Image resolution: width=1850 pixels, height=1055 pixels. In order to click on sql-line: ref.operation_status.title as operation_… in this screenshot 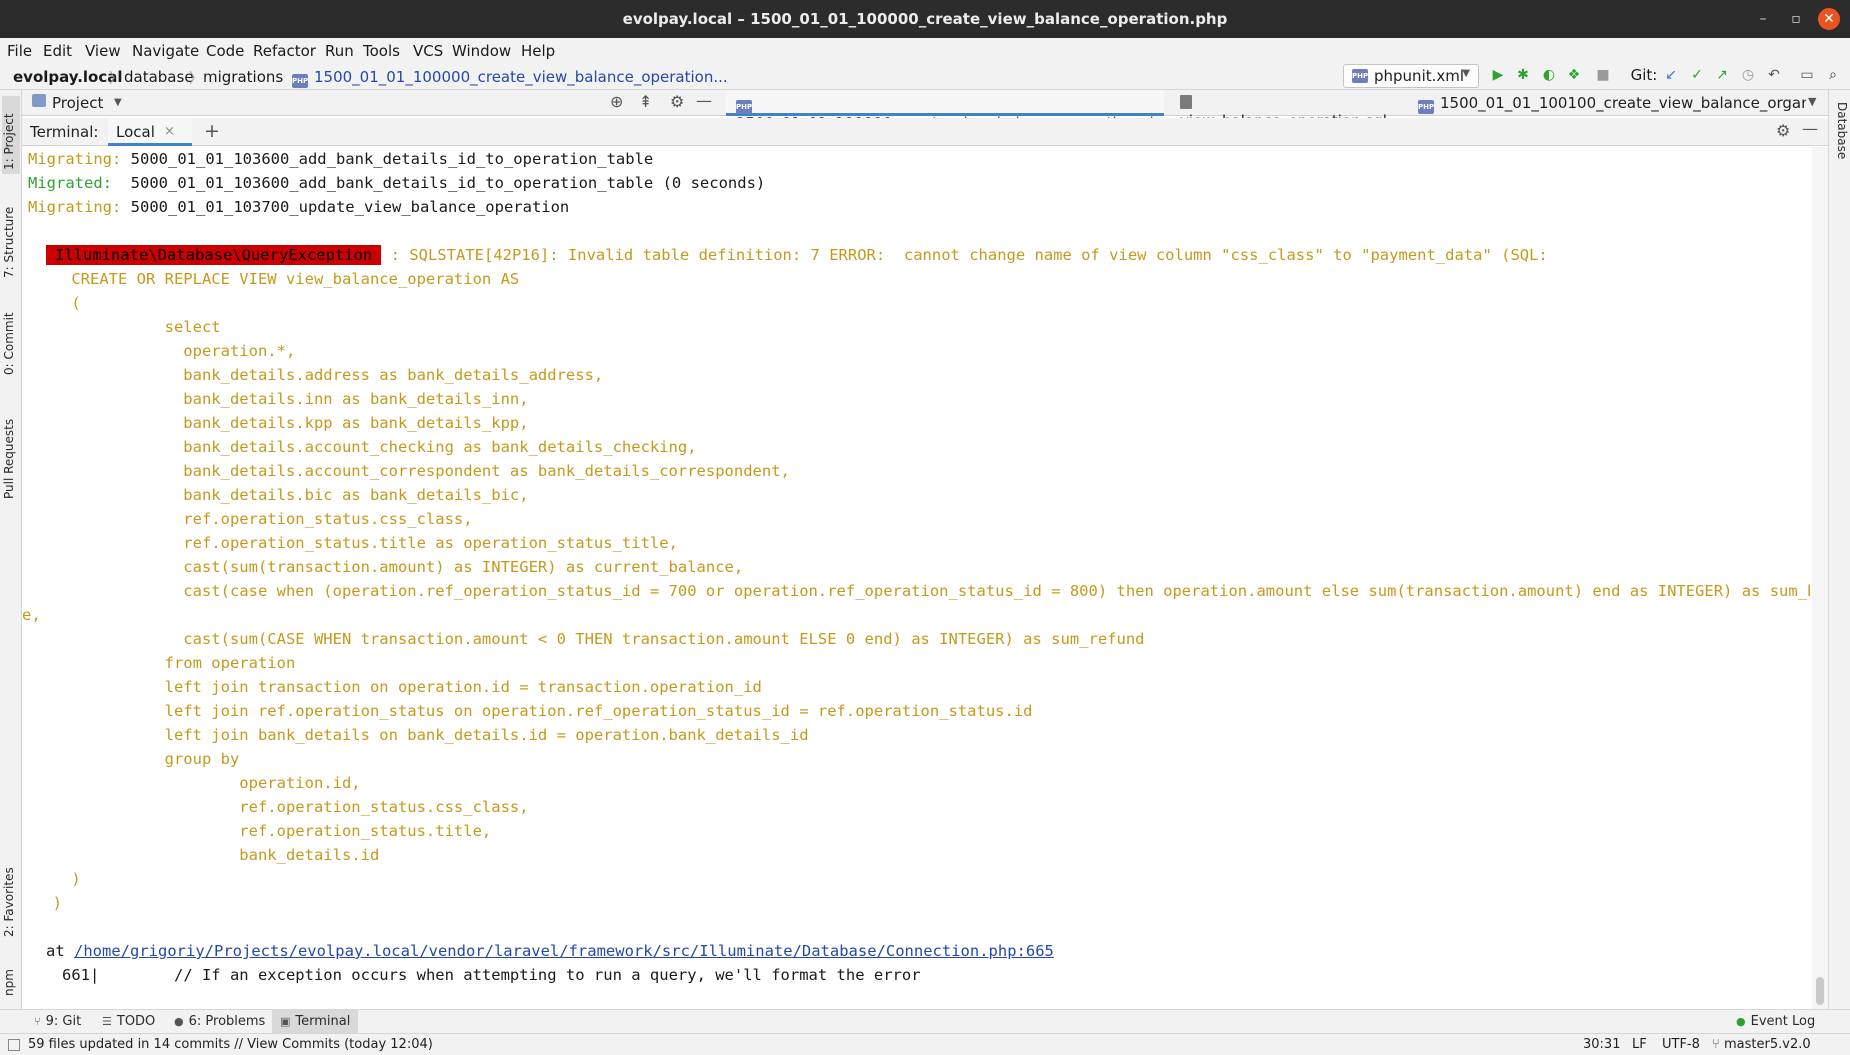, I will do `click(356, 543)`.